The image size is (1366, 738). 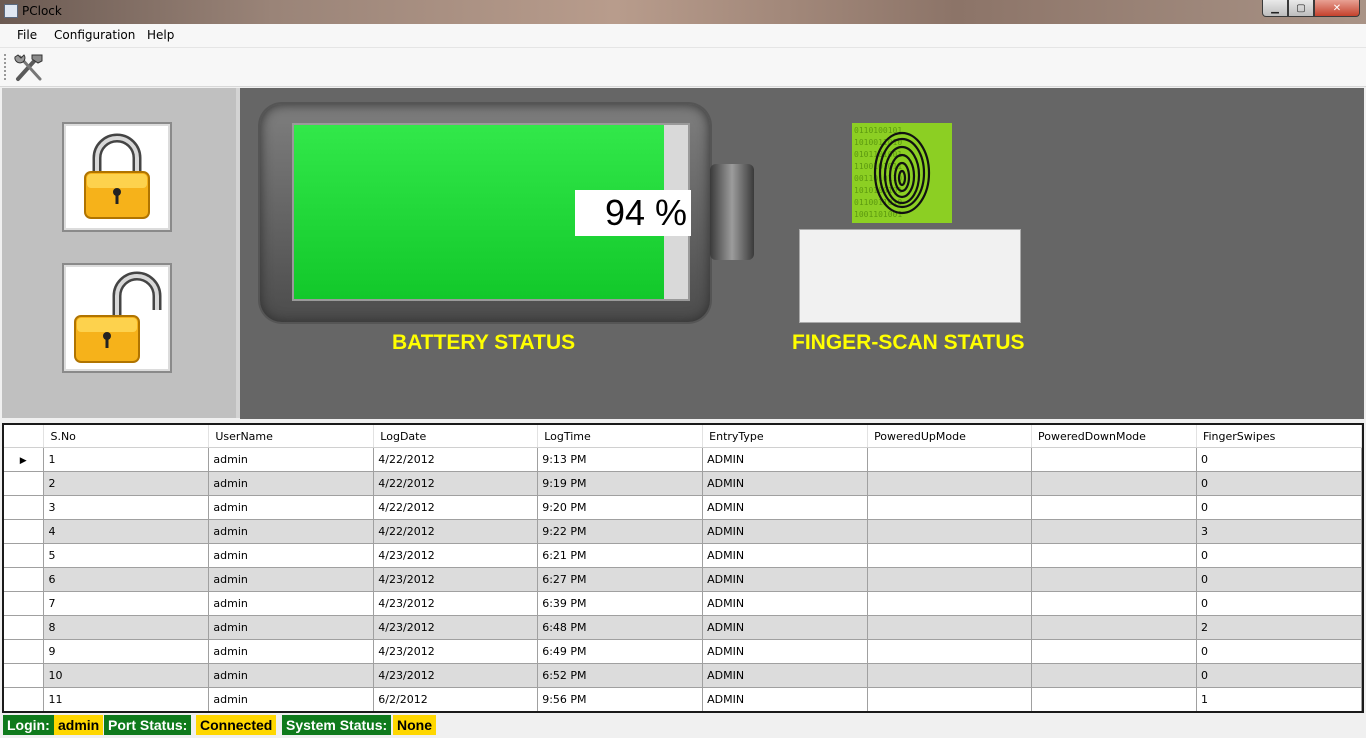 What do you see at coordinates (620, 459) in the screenshot?
I see `table-cell: 9:13 PM` at bounding box center [620, 459].